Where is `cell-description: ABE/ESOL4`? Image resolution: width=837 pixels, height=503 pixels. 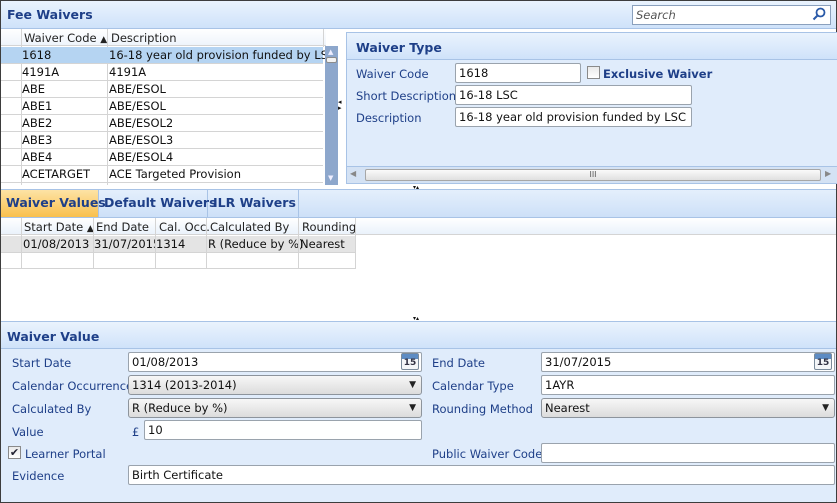 cell-description: ABE/ESOL4 is located at coordinates (141, 157).